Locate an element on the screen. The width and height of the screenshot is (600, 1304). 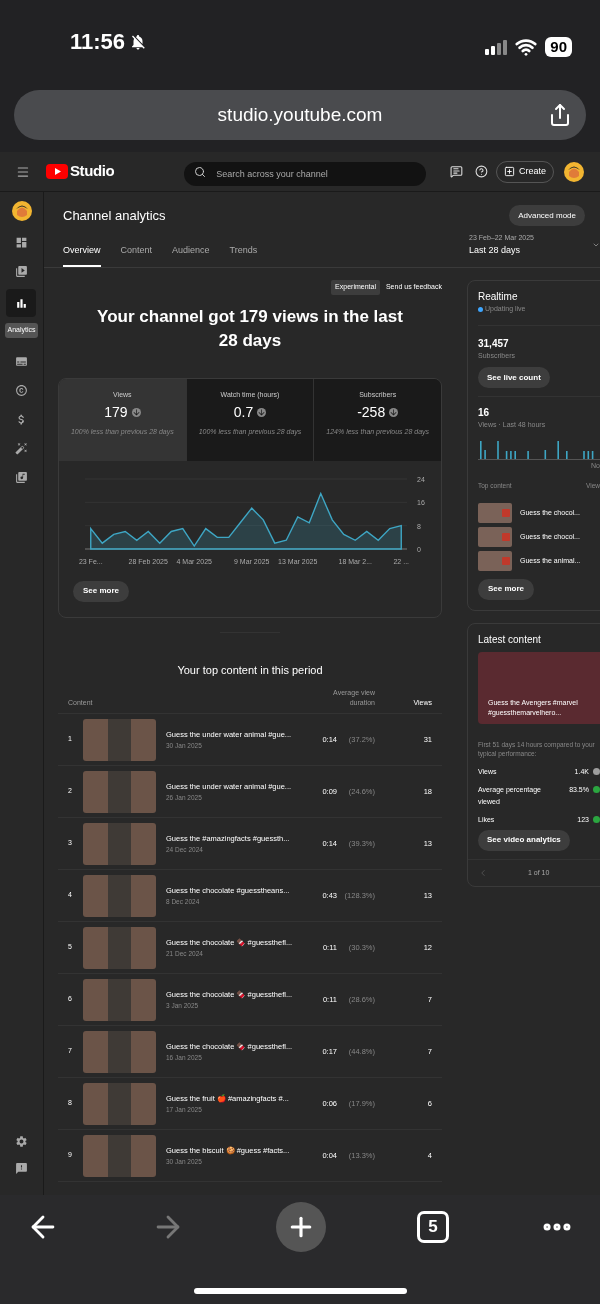
address-bar: studio.youtube.com is located at coordinates (300, 115).